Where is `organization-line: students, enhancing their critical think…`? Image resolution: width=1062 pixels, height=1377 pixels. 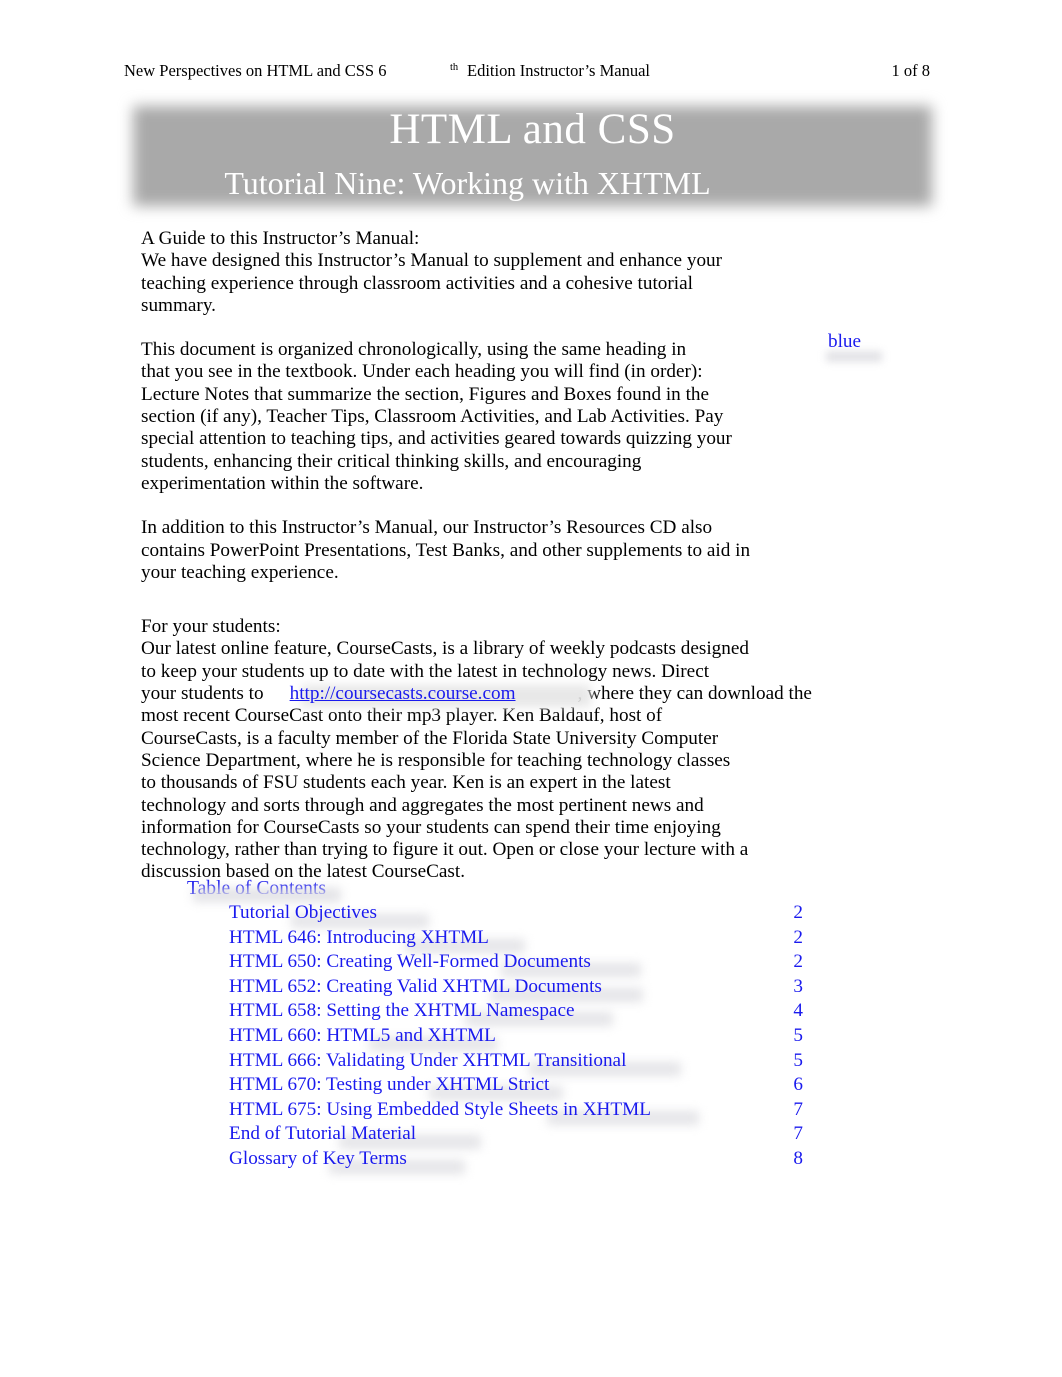 organization-line: students, enhancing their critical think… is located at coordinates (391, 461).